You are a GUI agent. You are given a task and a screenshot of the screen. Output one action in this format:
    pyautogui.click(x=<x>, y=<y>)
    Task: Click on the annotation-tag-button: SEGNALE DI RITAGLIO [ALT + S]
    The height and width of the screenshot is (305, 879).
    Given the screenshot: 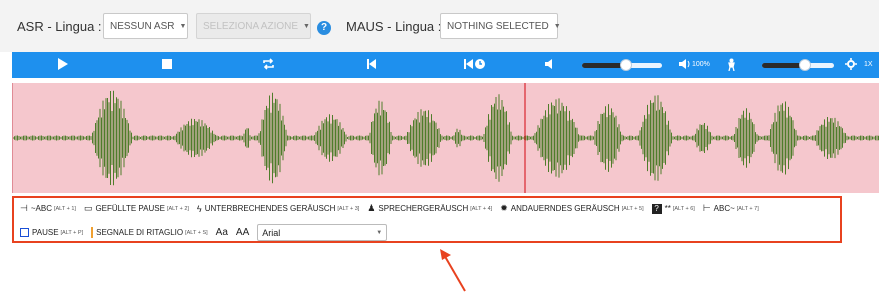 What is the action you would take?
    pyautogui.click(x=149, y=232)
    